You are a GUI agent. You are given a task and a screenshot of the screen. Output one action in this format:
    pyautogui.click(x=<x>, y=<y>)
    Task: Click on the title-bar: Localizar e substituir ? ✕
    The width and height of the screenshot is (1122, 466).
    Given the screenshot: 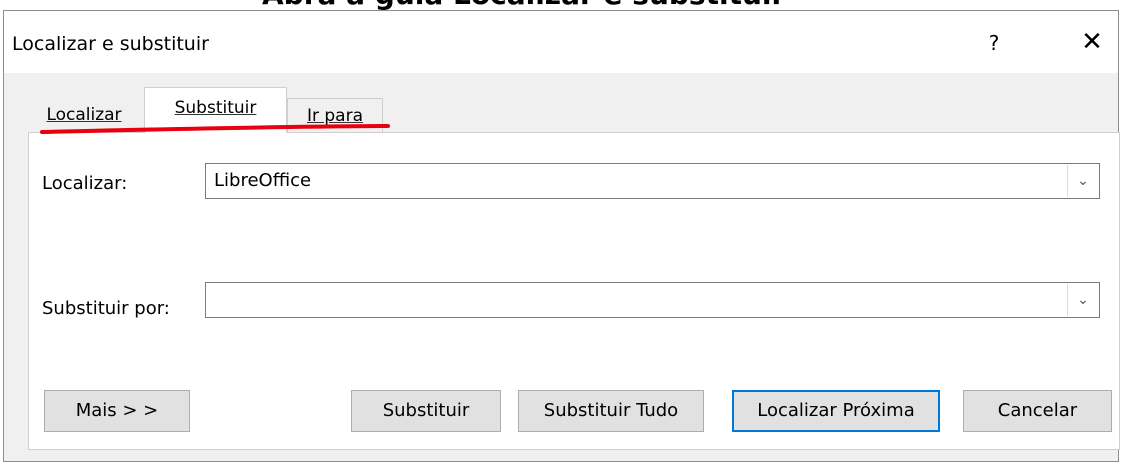 What is the action you would take?
    pyautogui.click(x=561, y=42)
    